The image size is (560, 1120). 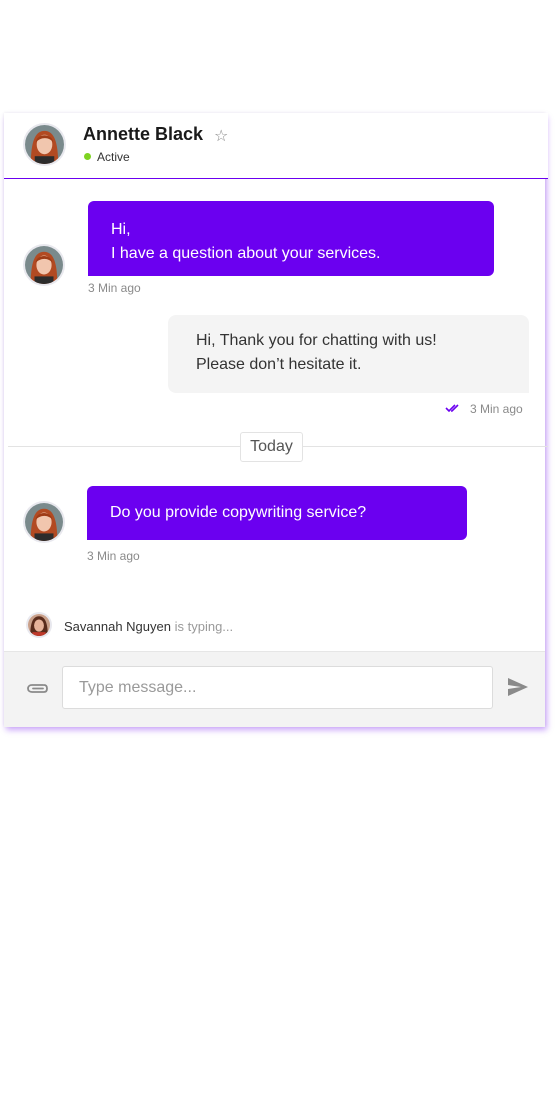 I want to click on message-bubble-incoming: Do you provide copywriting service?, so click(x=277, y=513).